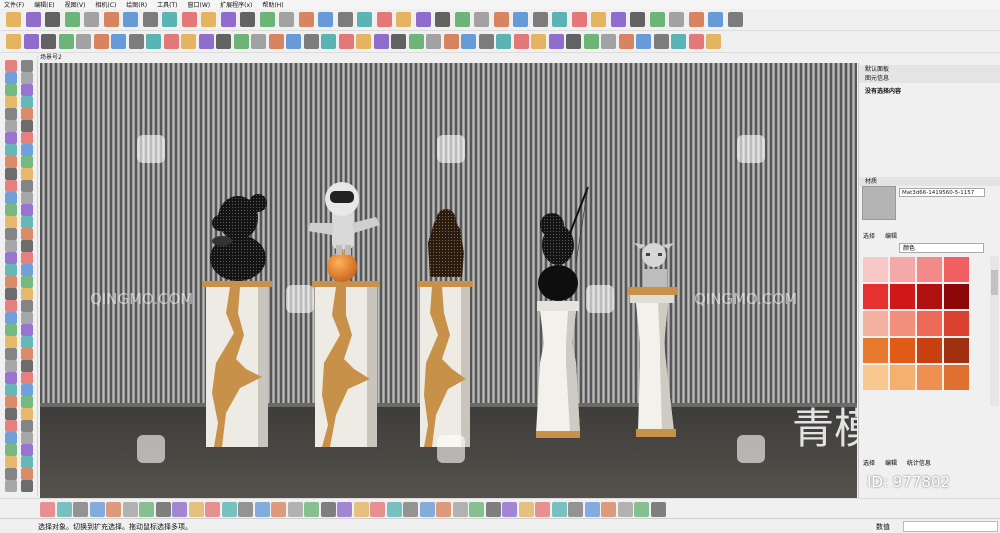 This screenshot has width=1000, height=533. What do you see at coordinates (44, 4) in the screenshot?
I see `menu-item-1: 编辑(E)` at bounding box center [44, 4].